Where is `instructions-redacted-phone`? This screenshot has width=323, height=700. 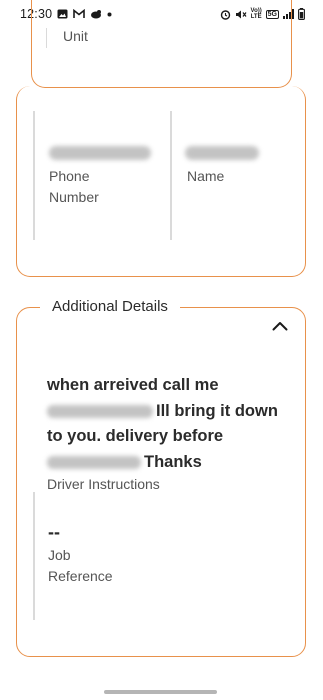
instructions-redacted-phone is located at coordinates (100, 411).